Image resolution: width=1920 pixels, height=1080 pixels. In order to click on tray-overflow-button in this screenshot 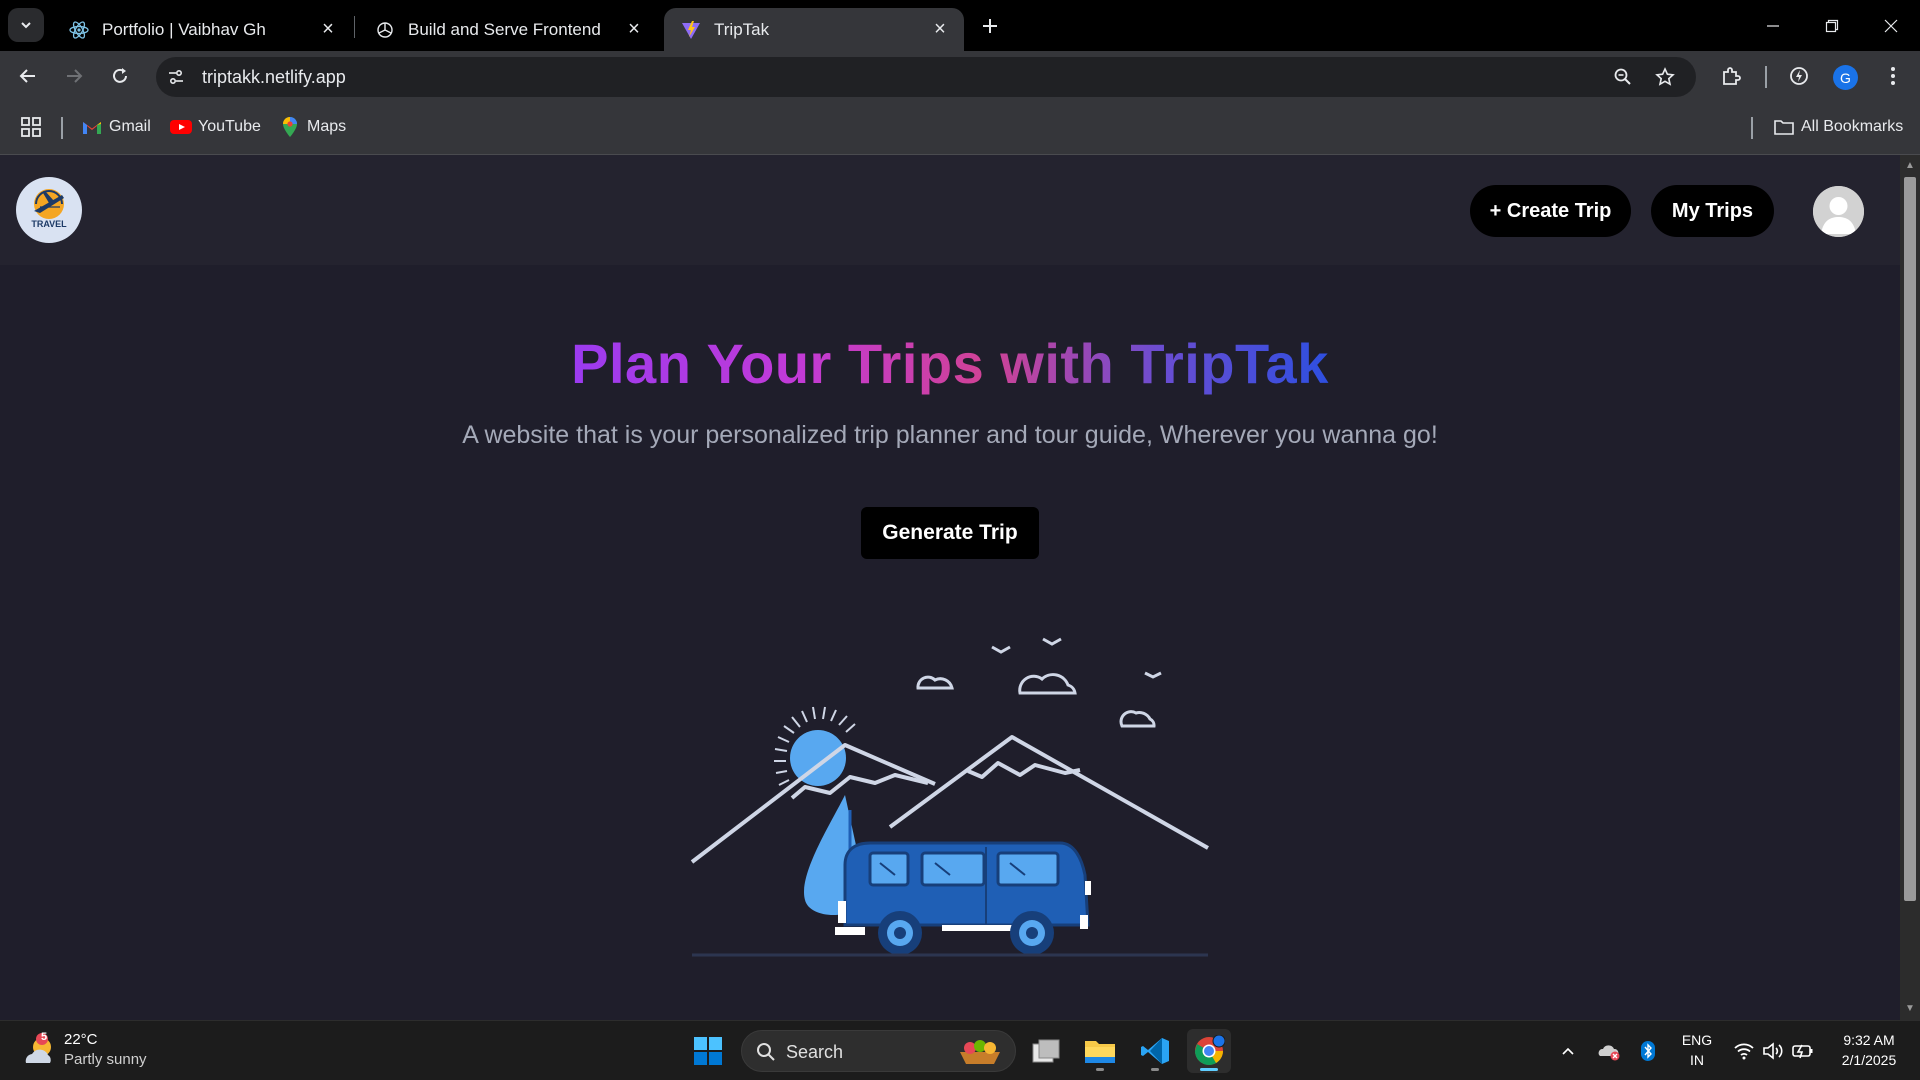, I will do `click(1568, 1051)`.